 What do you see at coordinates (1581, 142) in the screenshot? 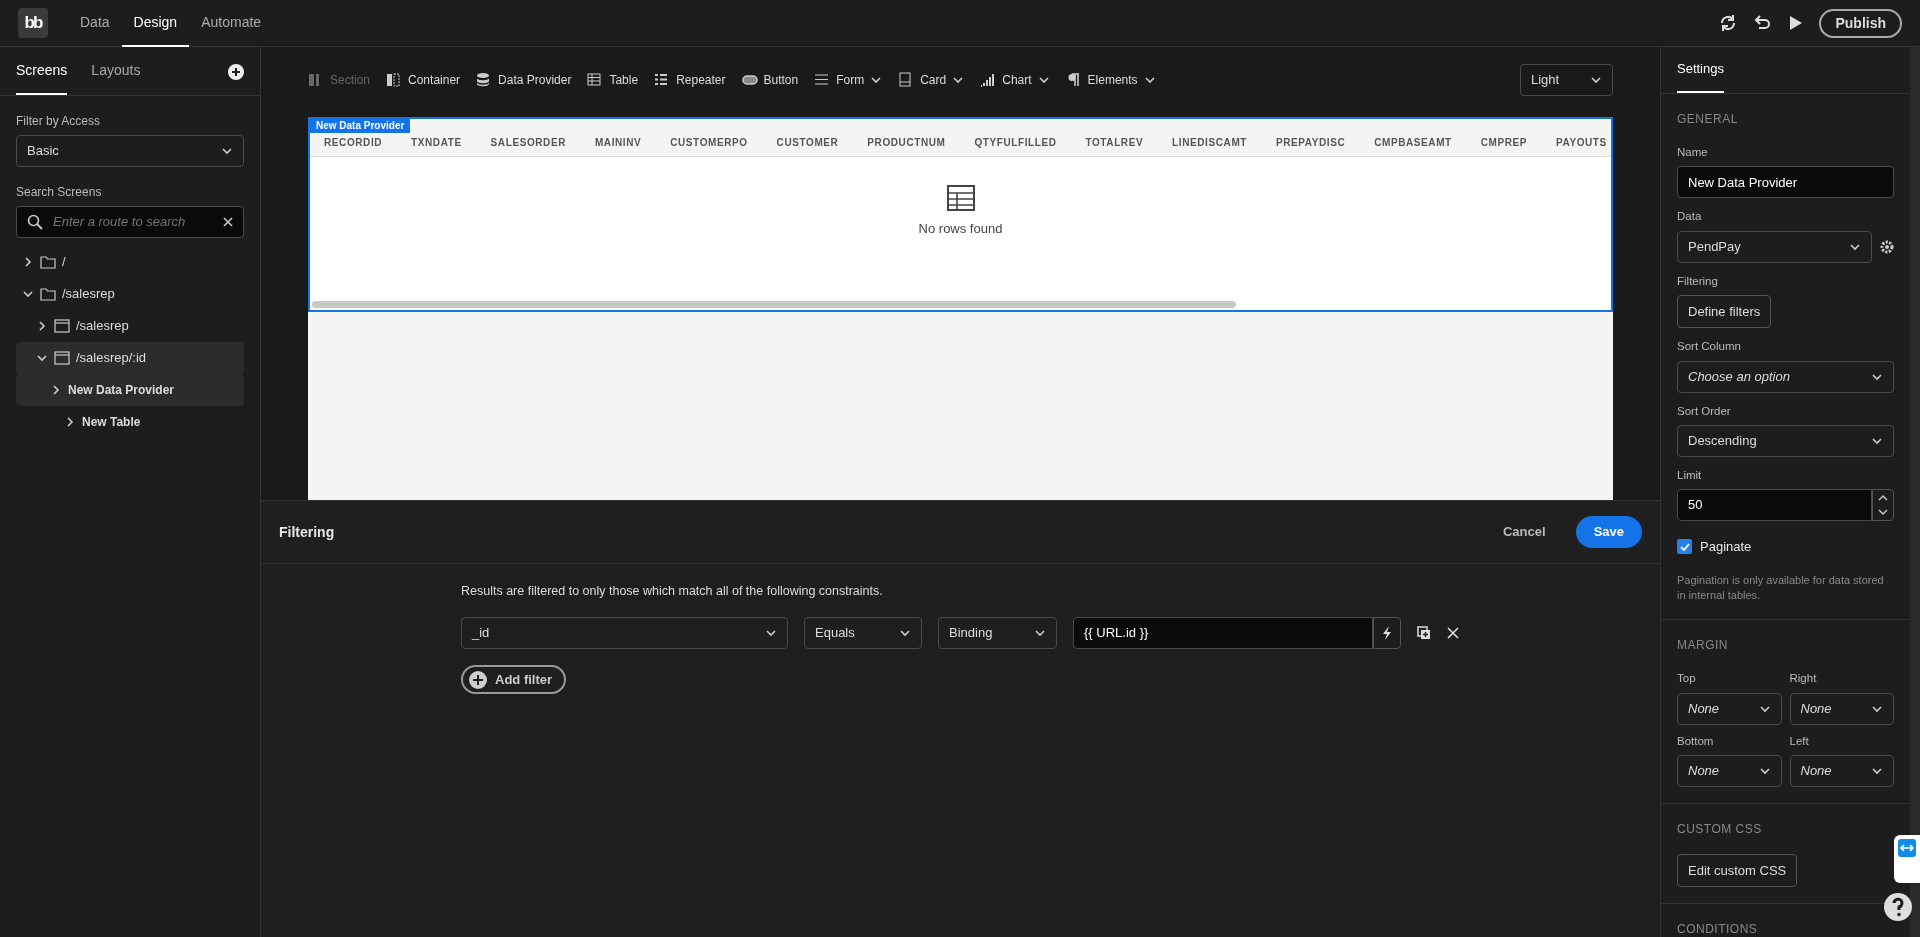
I see `column-header: PAYOUTS` at bounding box center [1581, 142].